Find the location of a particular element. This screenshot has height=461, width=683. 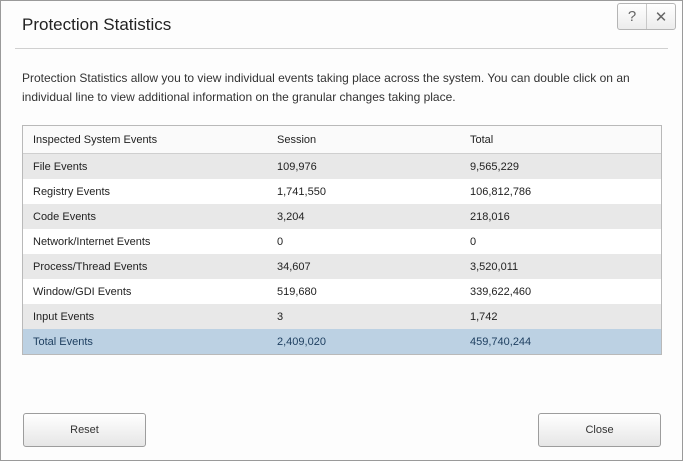

row-total-count: 218,016 is located at coordinates (490, 216).